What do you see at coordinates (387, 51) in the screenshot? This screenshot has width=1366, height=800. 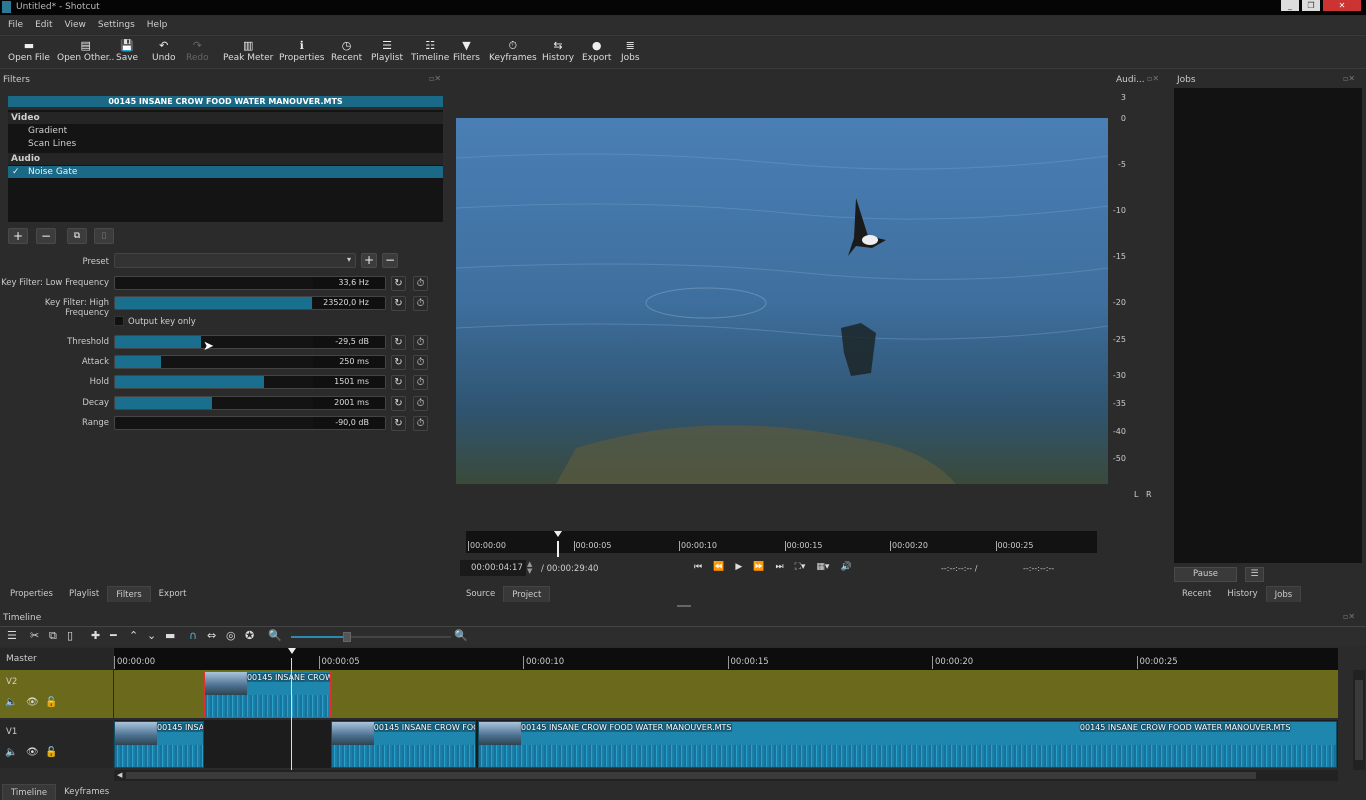 I see `playlist-button: ☰ Playlist` at bounding box center [387, 51].